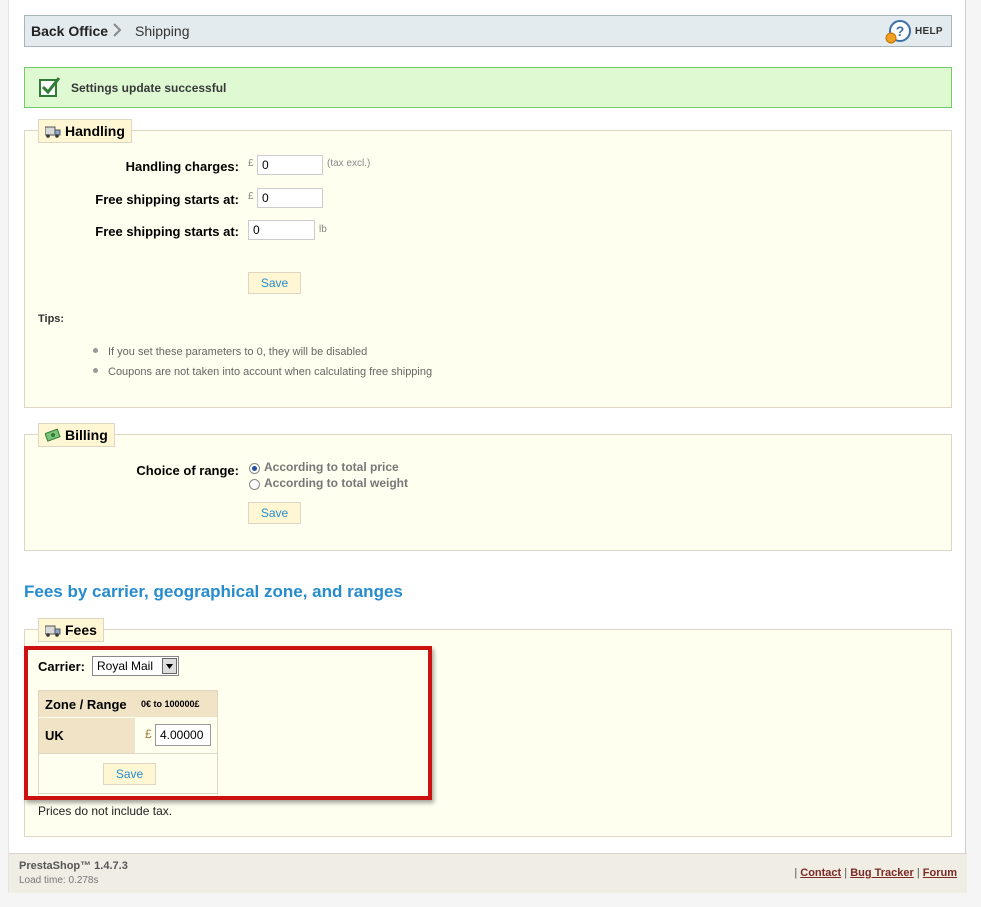 This screenshot has width=981, height=907. What do you see at coordinates (69, 31) in the screenshot?
I see `breadcrumb-back-office: Back Office` at bounding box center [69, 31].